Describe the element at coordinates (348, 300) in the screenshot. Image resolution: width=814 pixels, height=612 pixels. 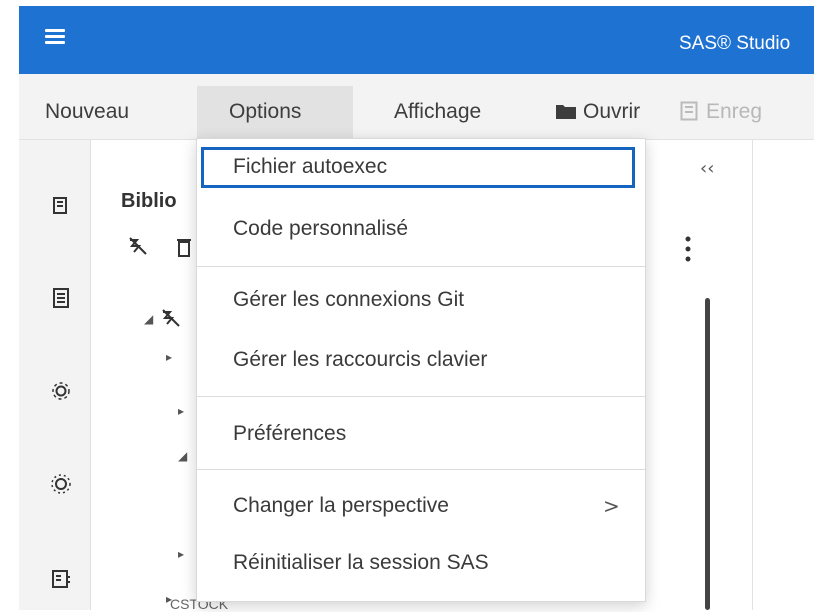
I see `menu-item-git-connections: Gérer les connexions Git` at that location.